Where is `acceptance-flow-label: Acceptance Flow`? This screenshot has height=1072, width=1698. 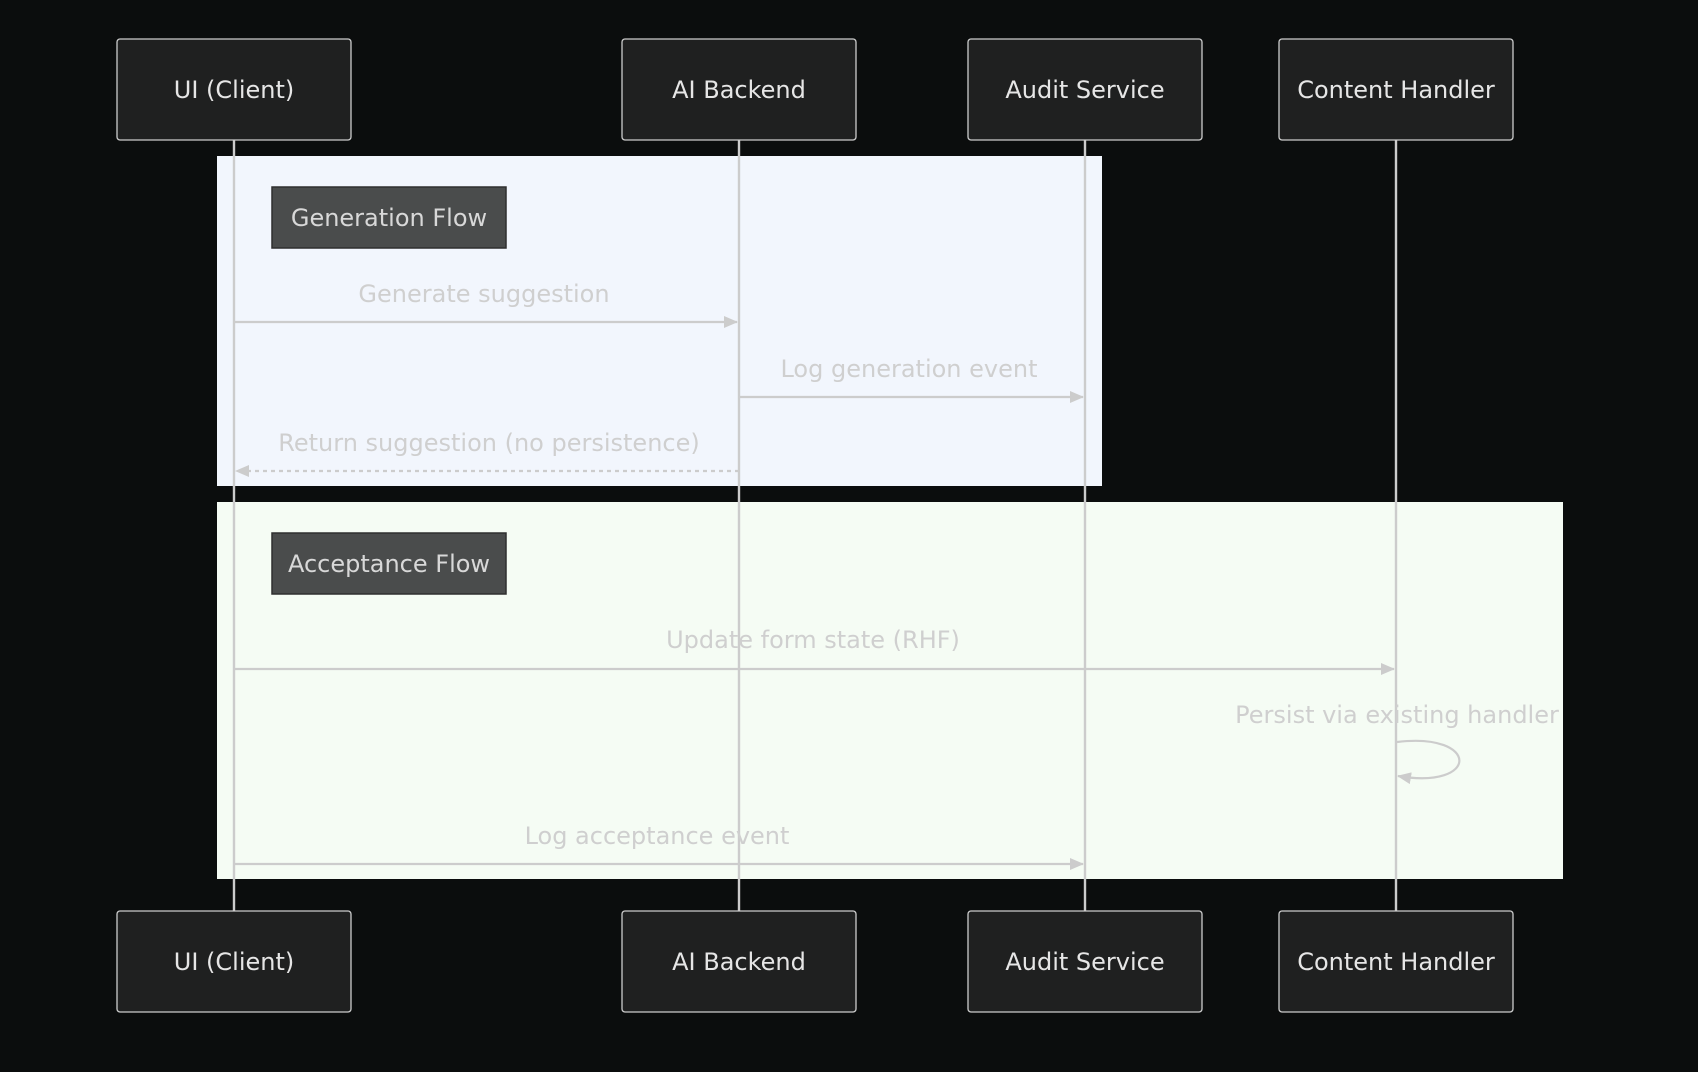 acceptance-flow-label: Acceptance Flow is located at coordinates (389, 563).